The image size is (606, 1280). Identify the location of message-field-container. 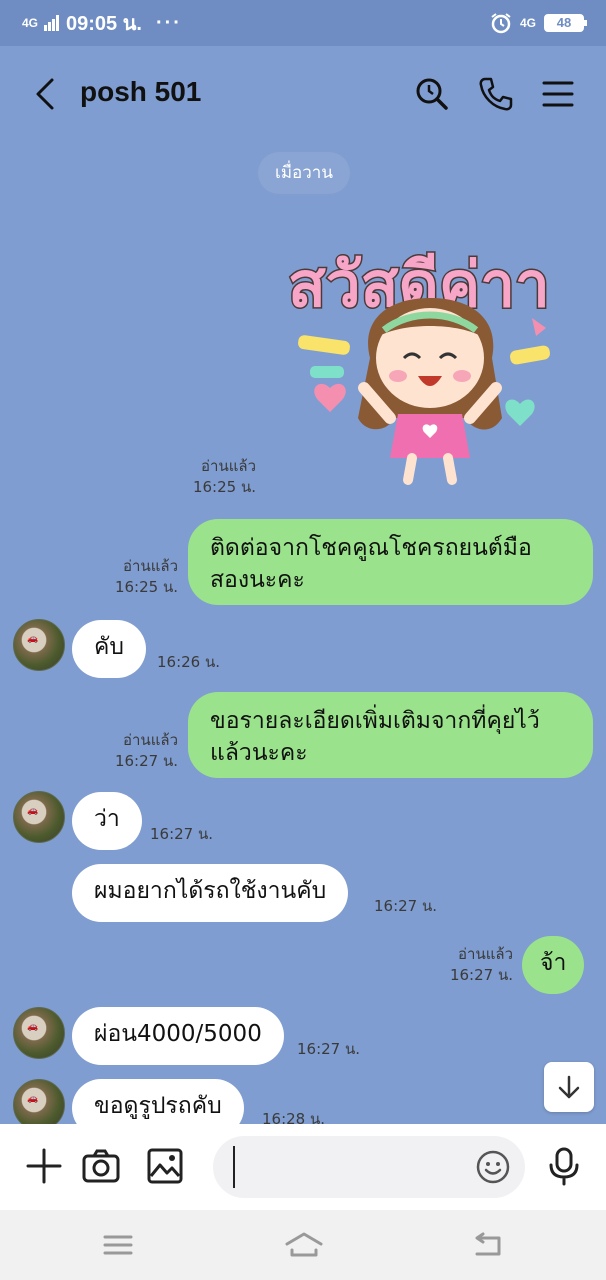
(369, 1167).